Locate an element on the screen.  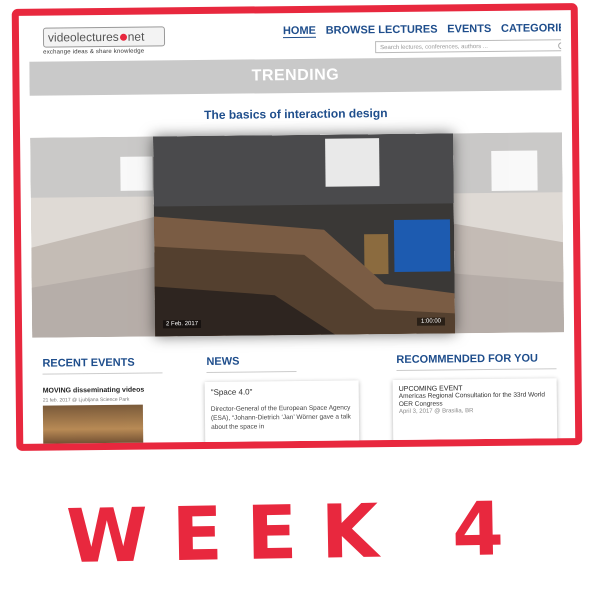
nav-events: EVENTS is located at coordinates (469, 29).